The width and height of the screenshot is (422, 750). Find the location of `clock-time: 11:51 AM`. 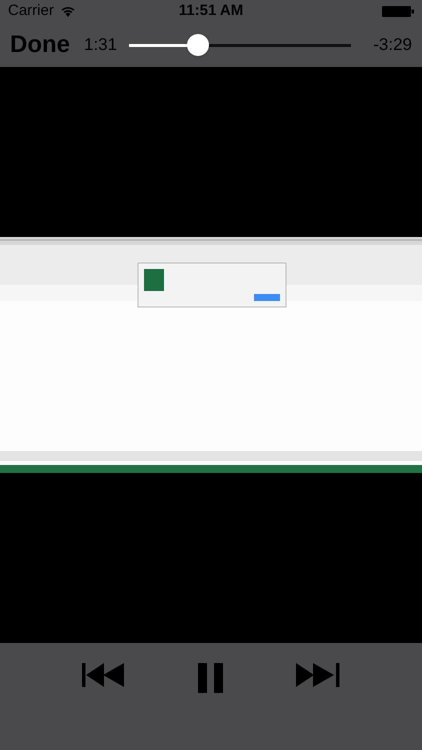

clock-time: 11:51 AM is located at coordinates (211, 10).